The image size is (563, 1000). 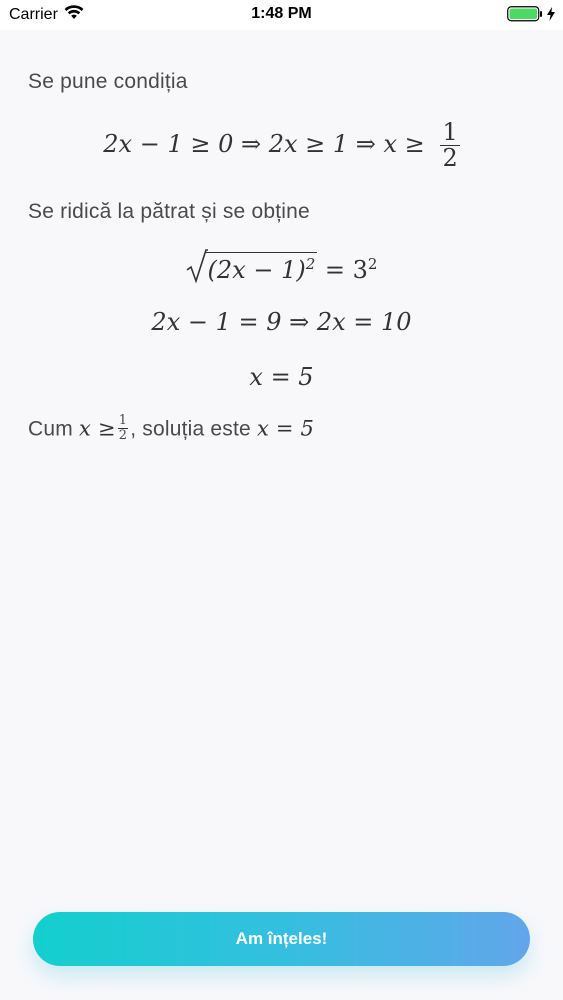 I want to click on condition-expression: 2x − 1 ≥ 0 ⇒ 2x ≥ 1 ⇒ x ≥, so click(x=264, y=144).